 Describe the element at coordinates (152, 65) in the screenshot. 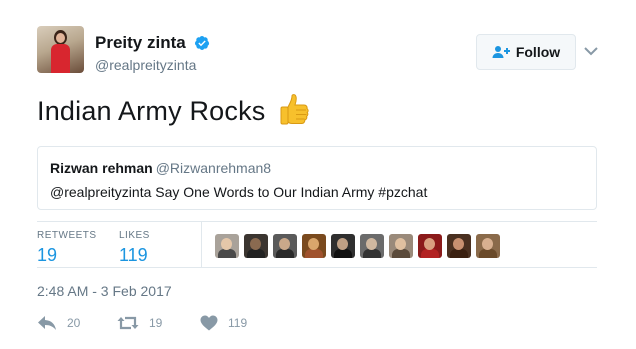

I see `author-handle: @realpreityzinta` at that location.